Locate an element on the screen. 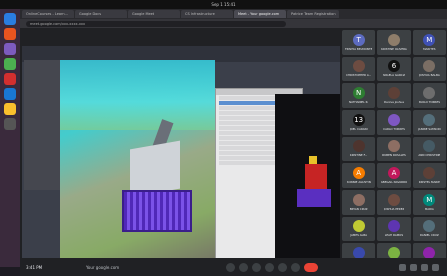 This screenshot has height=276, width=447. participant-name: KRISTEL MARIE is located at coordinates (429, 182).